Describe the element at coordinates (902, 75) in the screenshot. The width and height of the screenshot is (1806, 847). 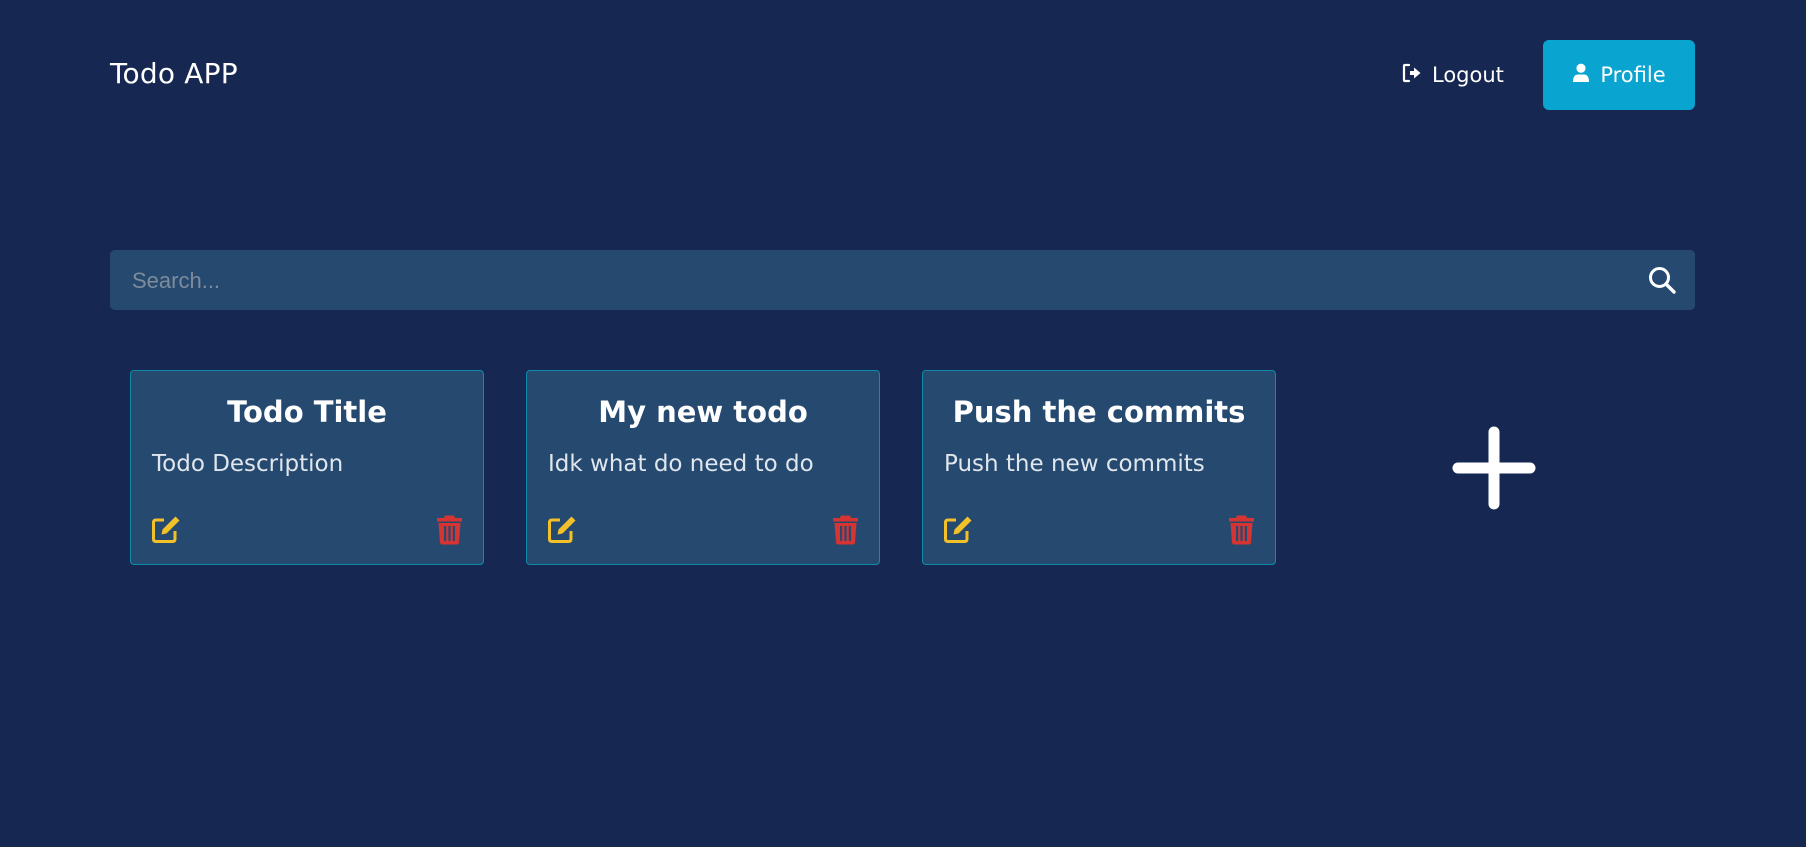
I see `header: Todo APP Logout Profile` at that location.